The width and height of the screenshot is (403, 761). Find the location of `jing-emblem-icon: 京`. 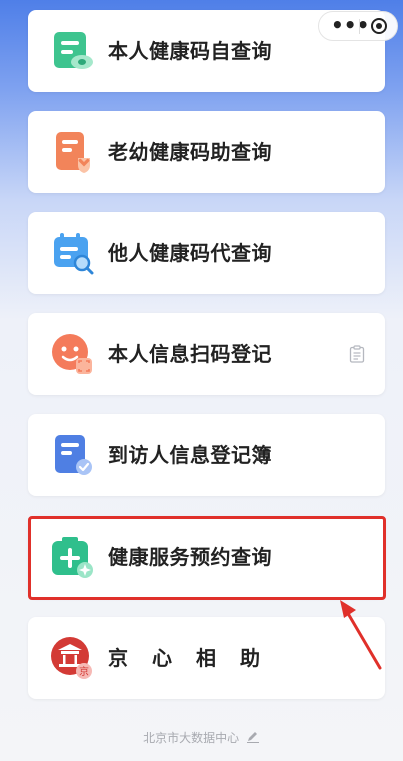

jing-emblem-icon: 京 is located at coordinates (71, 658).